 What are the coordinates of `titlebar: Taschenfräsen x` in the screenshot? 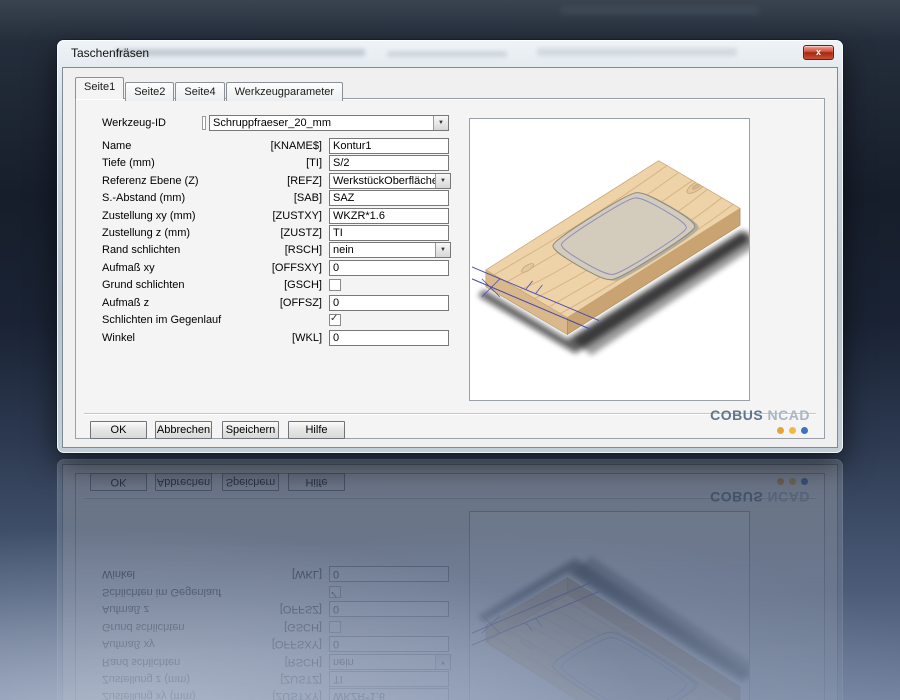 It's located at (450, 53).